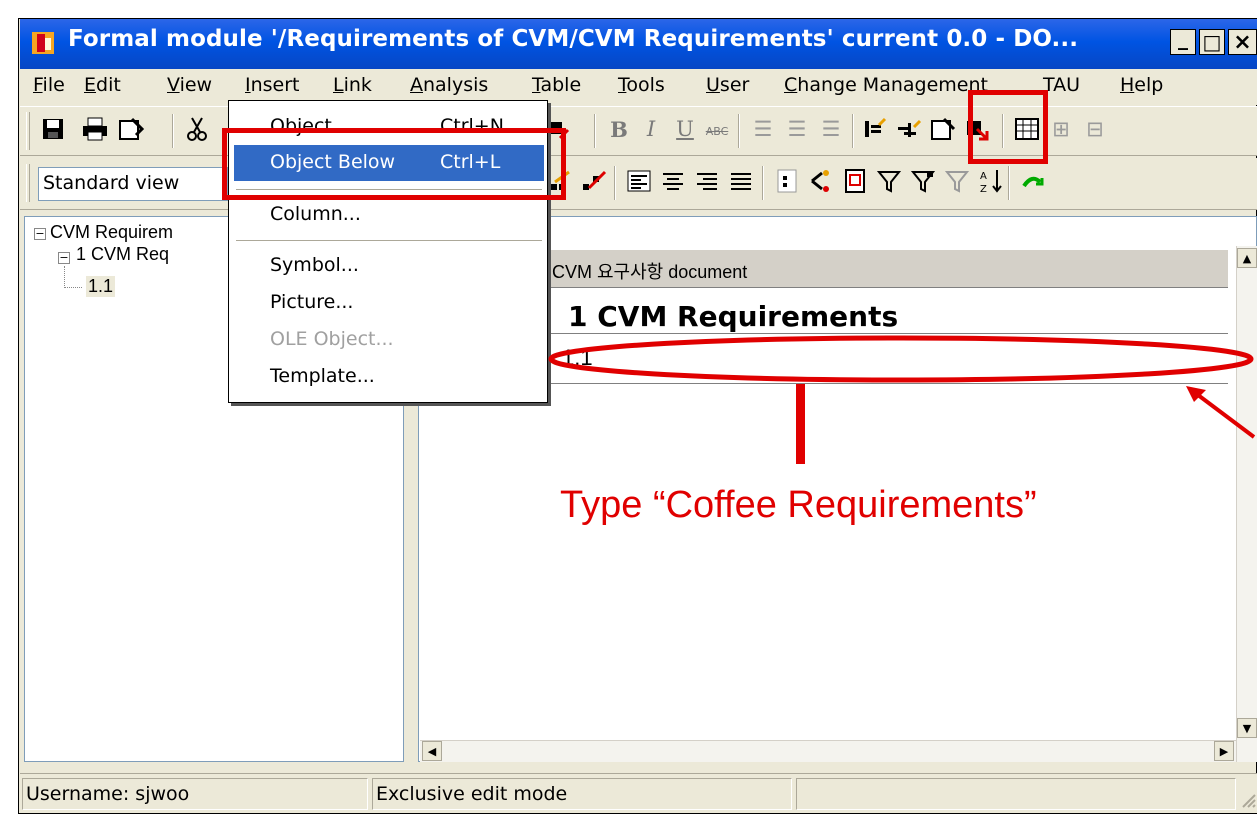  Describe the element at coordinates (432, 751) in the screenshot. I see `scroll-left-button: ◀` at that location.